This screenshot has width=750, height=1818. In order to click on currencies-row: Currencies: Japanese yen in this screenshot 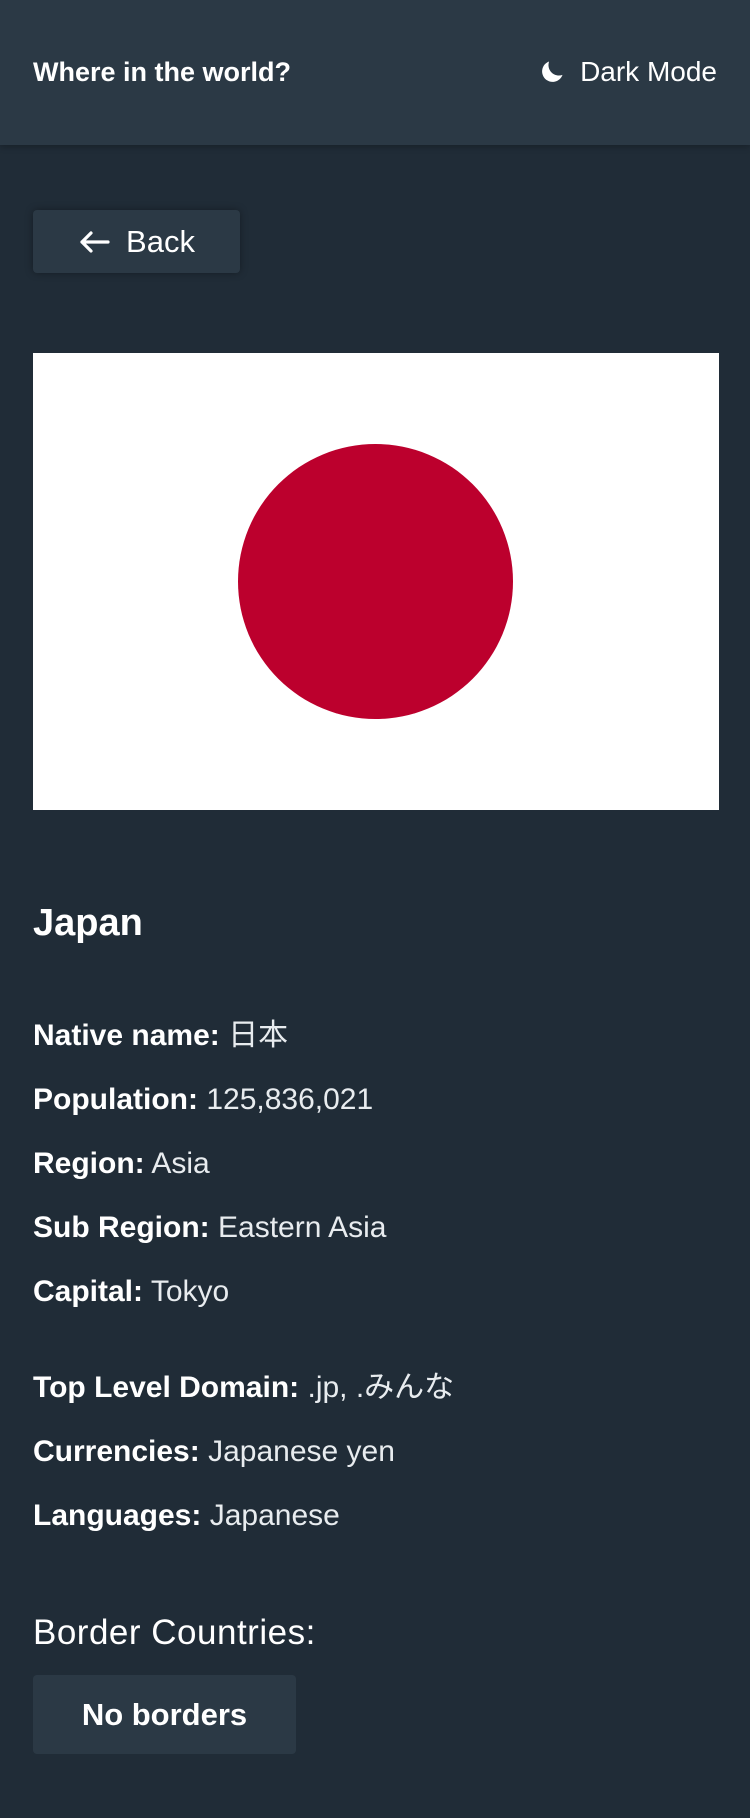, I will do `click(214, 1452)`.